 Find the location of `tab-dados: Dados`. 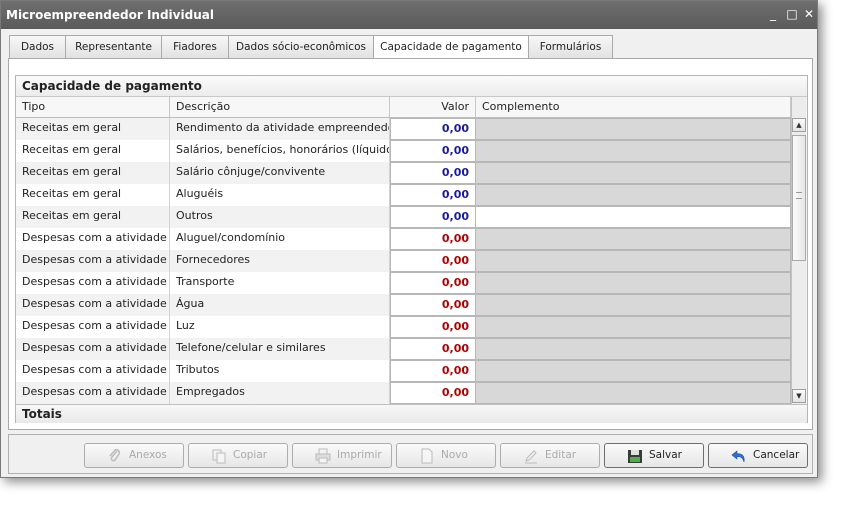

tab-dados: Dados is located at coordinates (37, 46).